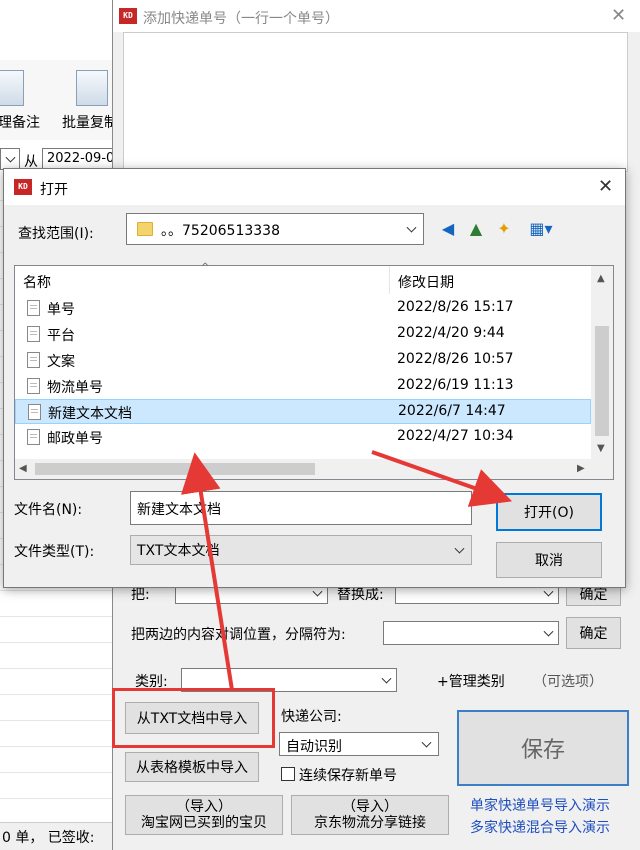  Describe the element at coordinates (207, 571) in the screenshot. I see `arrow-to-file-list` at that location.